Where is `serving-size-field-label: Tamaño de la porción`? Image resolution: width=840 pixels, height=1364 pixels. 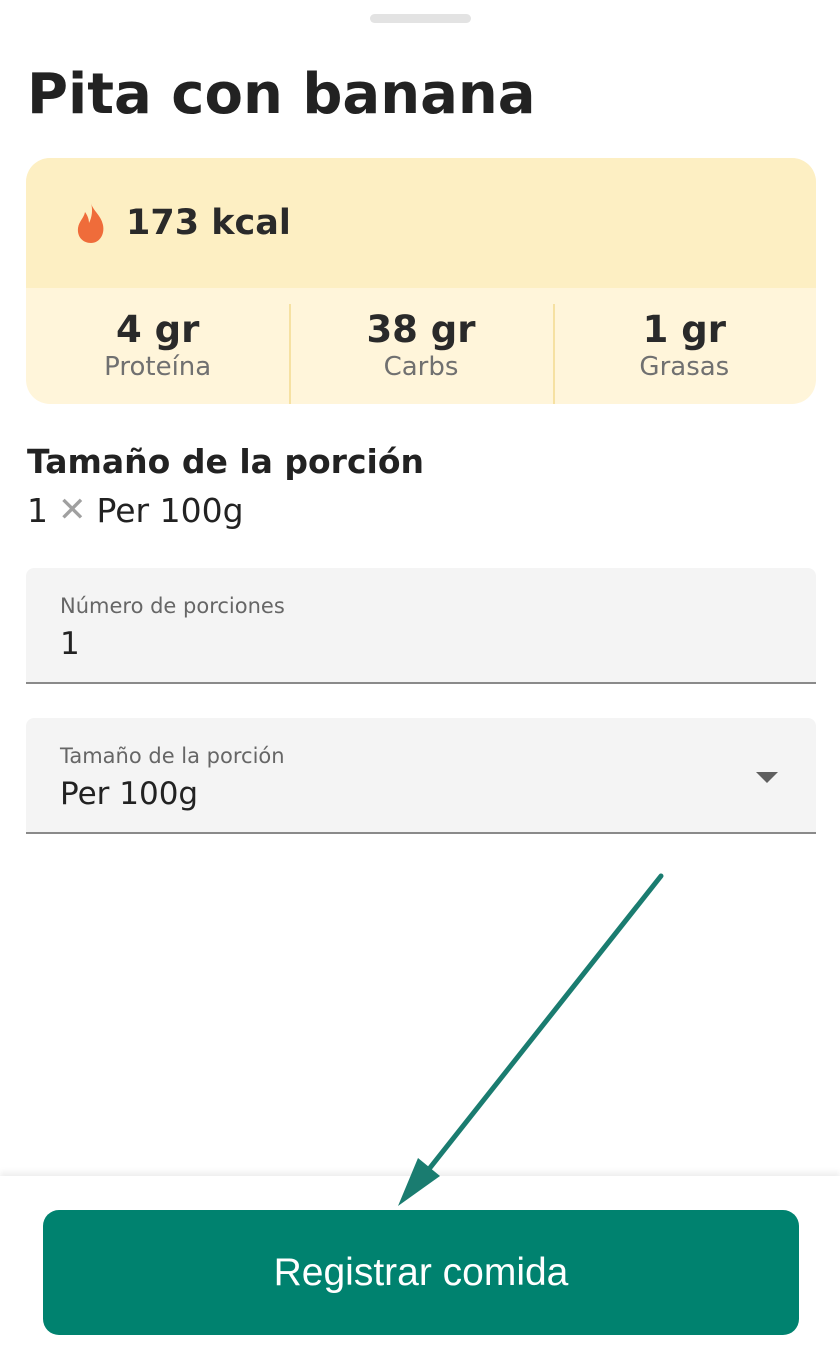 serving-size-field-label: Tamaño de la porción is located at coordinates (172, 756).